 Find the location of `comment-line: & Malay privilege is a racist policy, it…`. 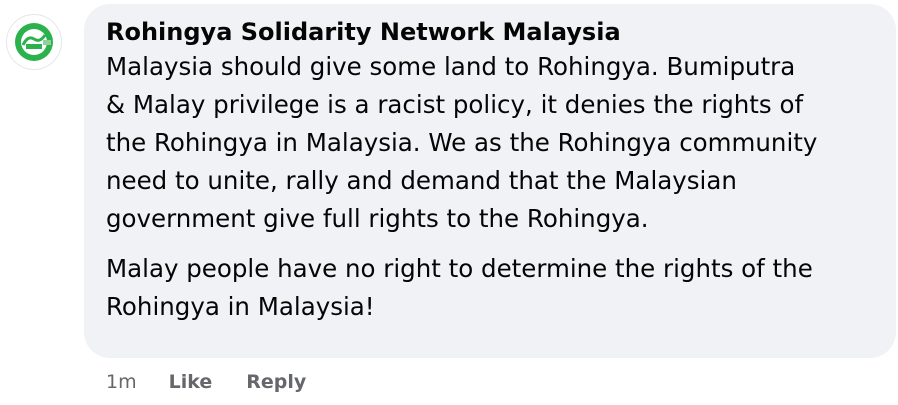

comment-line: & Malay privilege is a racist policy, it… is located at coordinates (455, 104).